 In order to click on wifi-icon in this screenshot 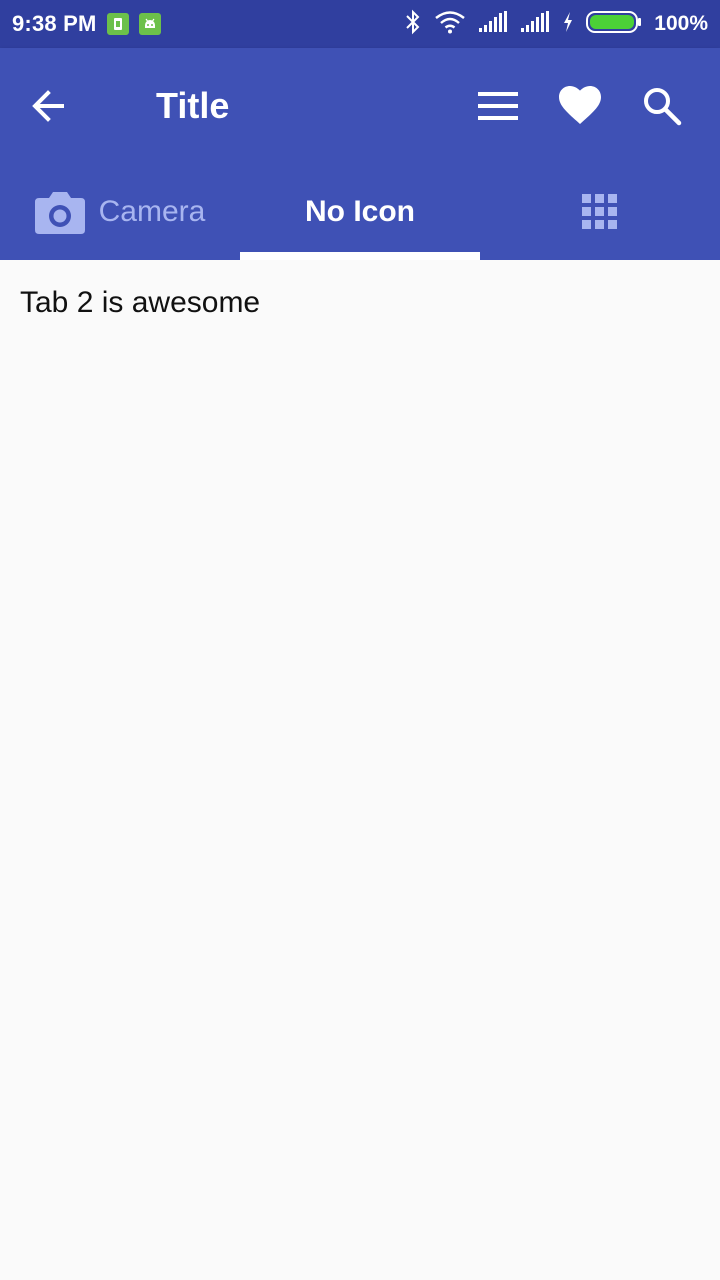, I will do `click(450, 24)`.